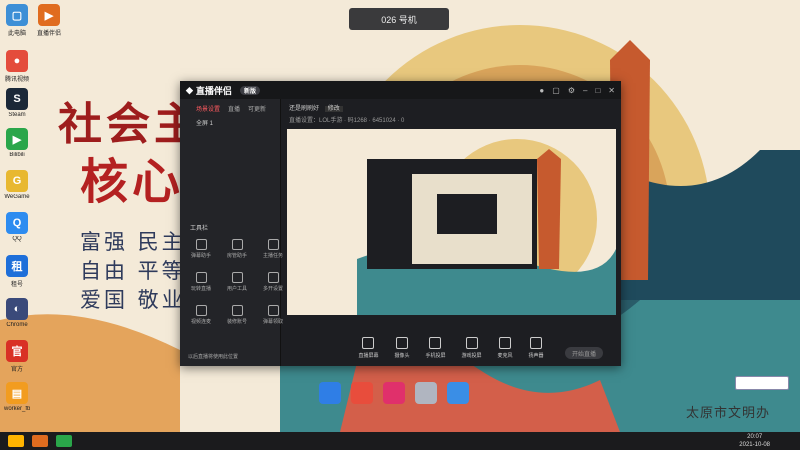 The height and width of the screenshot is (450, 800). I want to click on tool-item: 房管助手, so click(237, 249).